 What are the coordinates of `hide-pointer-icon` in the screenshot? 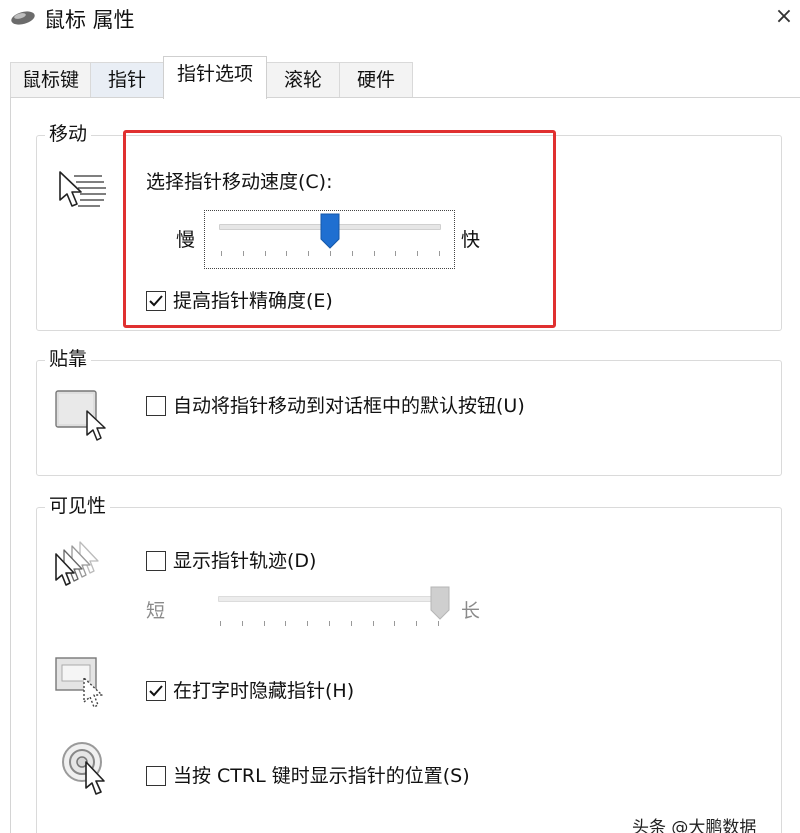 It's located at (79, 682).